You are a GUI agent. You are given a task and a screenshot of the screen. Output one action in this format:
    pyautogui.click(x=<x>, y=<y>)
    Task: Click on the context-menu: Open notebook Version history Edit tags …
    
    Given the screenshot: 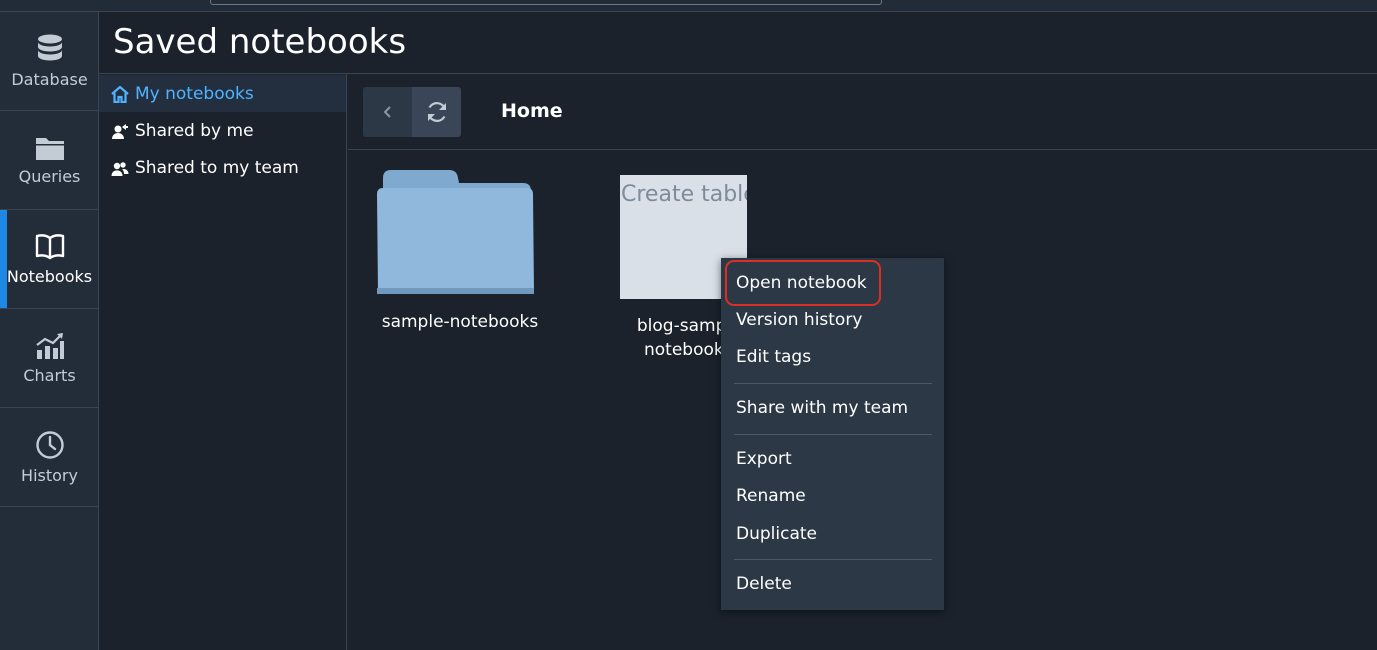 What is the action you would take?
    pyautogui.click(x=832, y=434)
    